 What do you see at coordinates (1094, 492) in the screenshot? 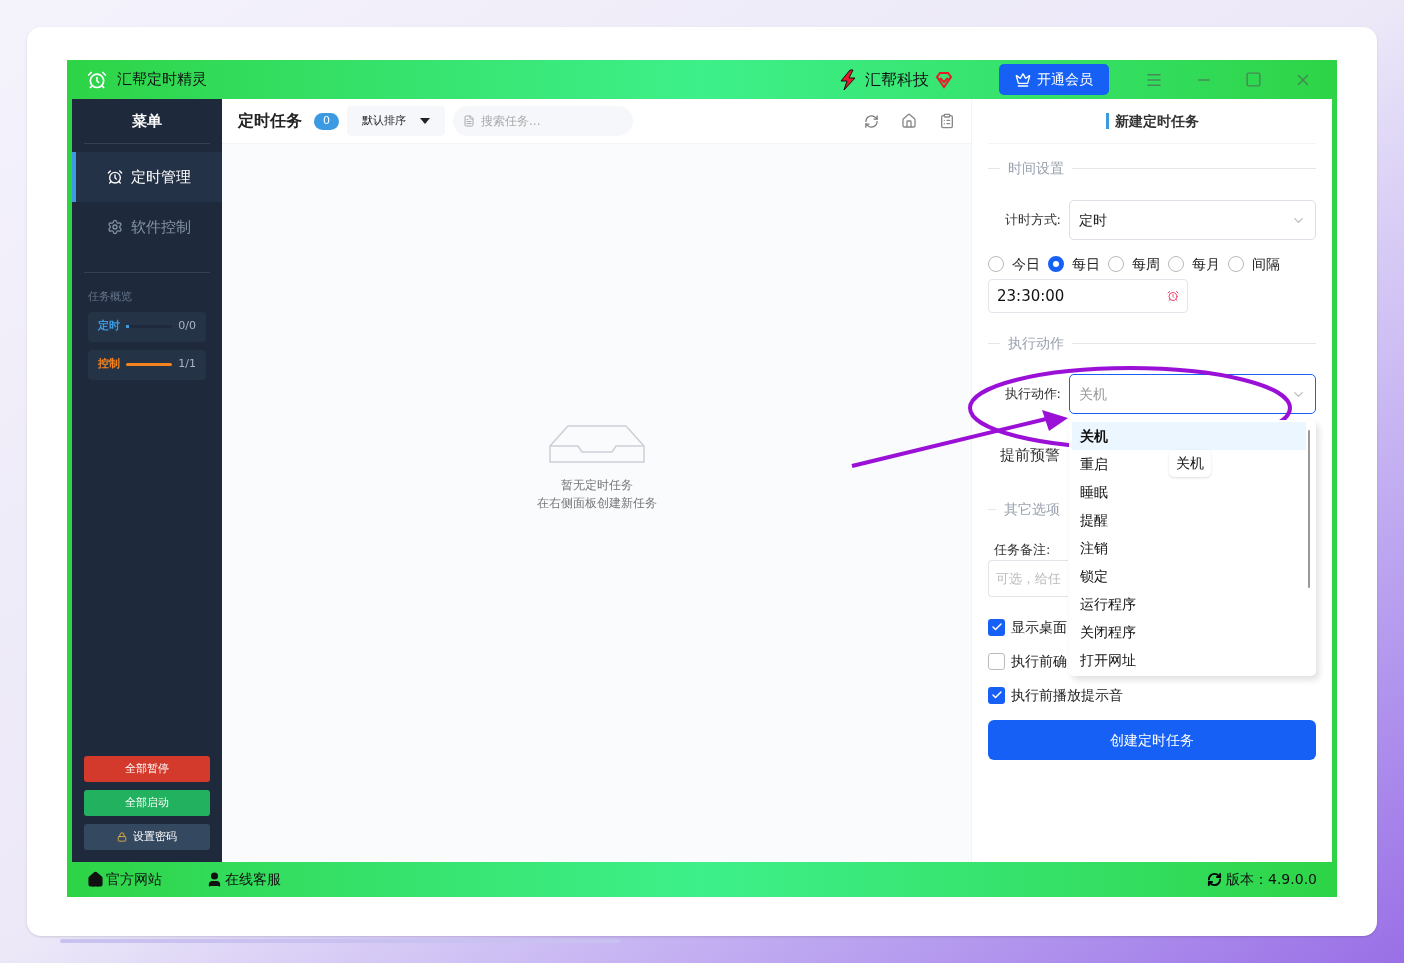
I see `dropdown-option: 睡眠` at bounding box center [1094, 492].